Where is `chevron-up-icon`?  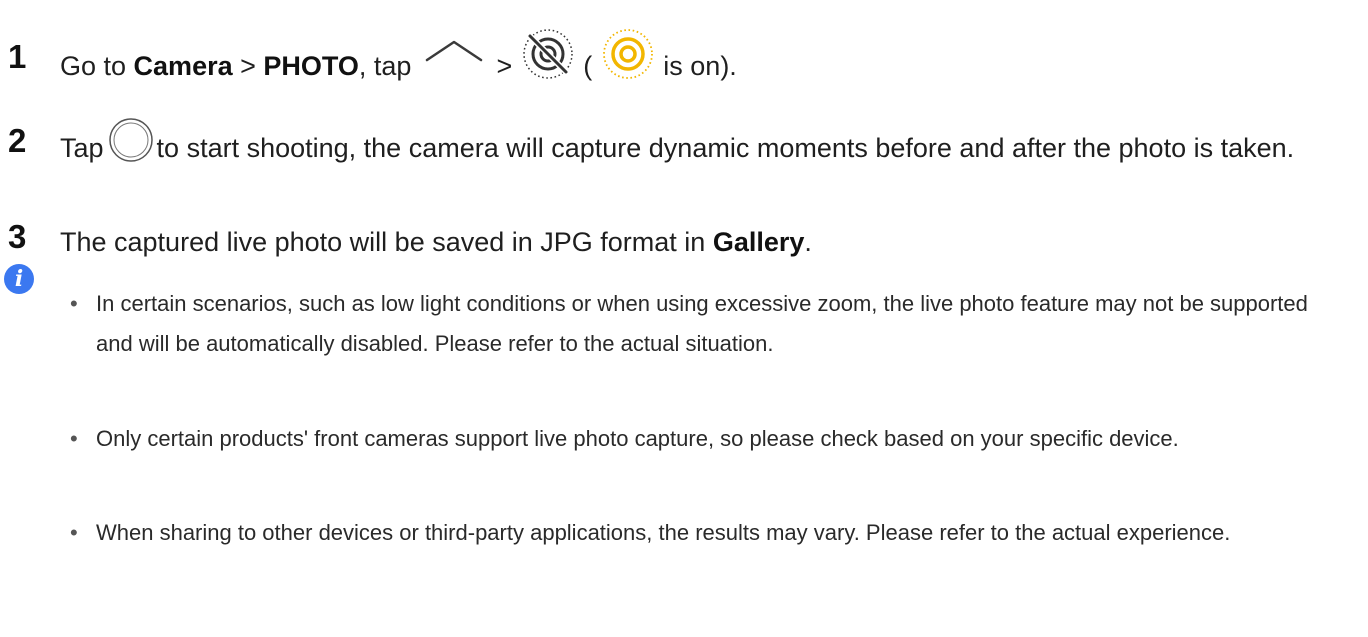
chevron-up-icon is located at coordinates (454, 54).